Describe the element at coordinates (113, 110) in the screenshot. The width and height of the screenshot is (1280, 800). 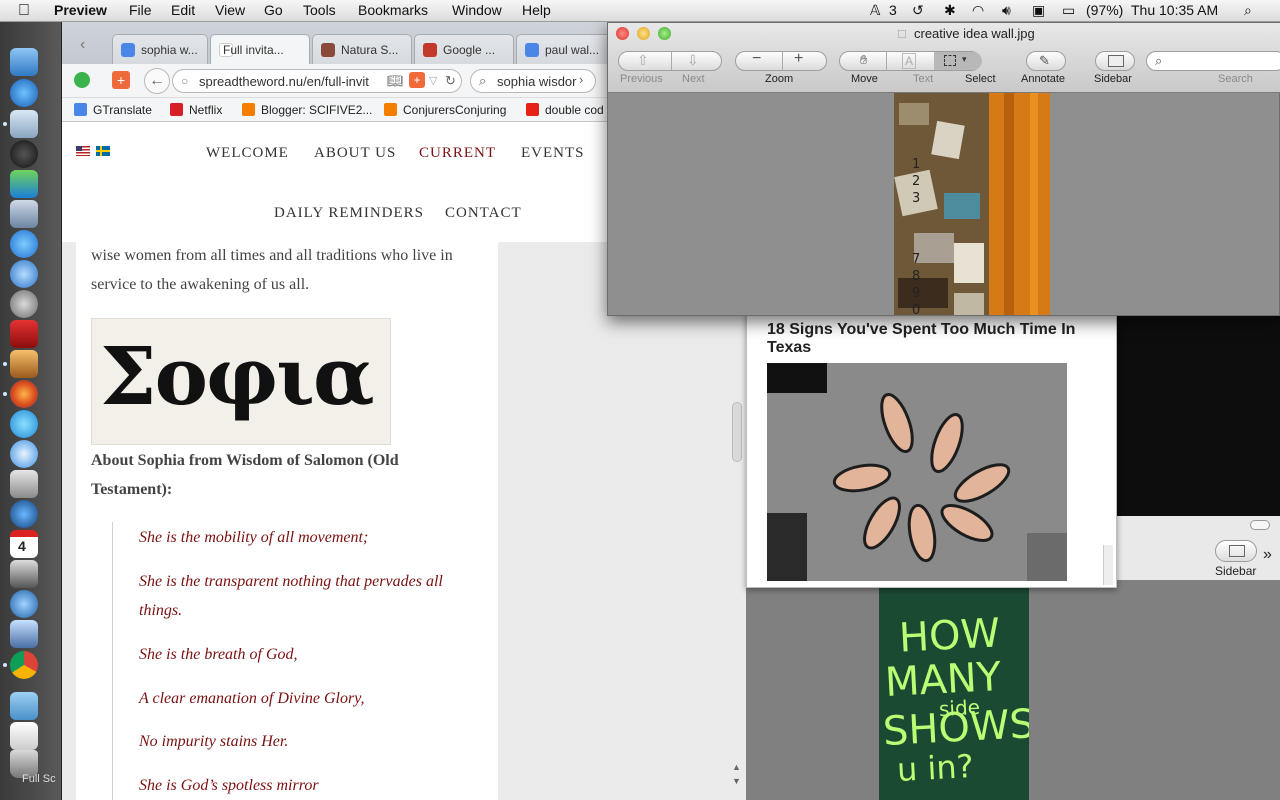
I see `bookmark-gtranslate: GTranslate` at that location.